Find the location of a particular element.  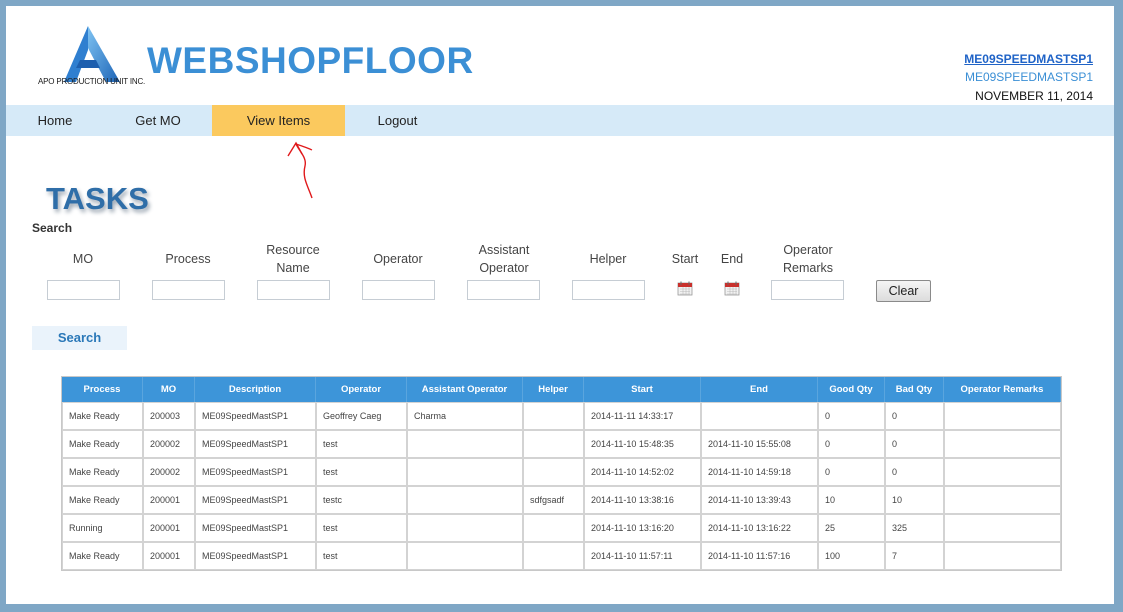

column-header-process: Process is located at coordinates (102, 389).